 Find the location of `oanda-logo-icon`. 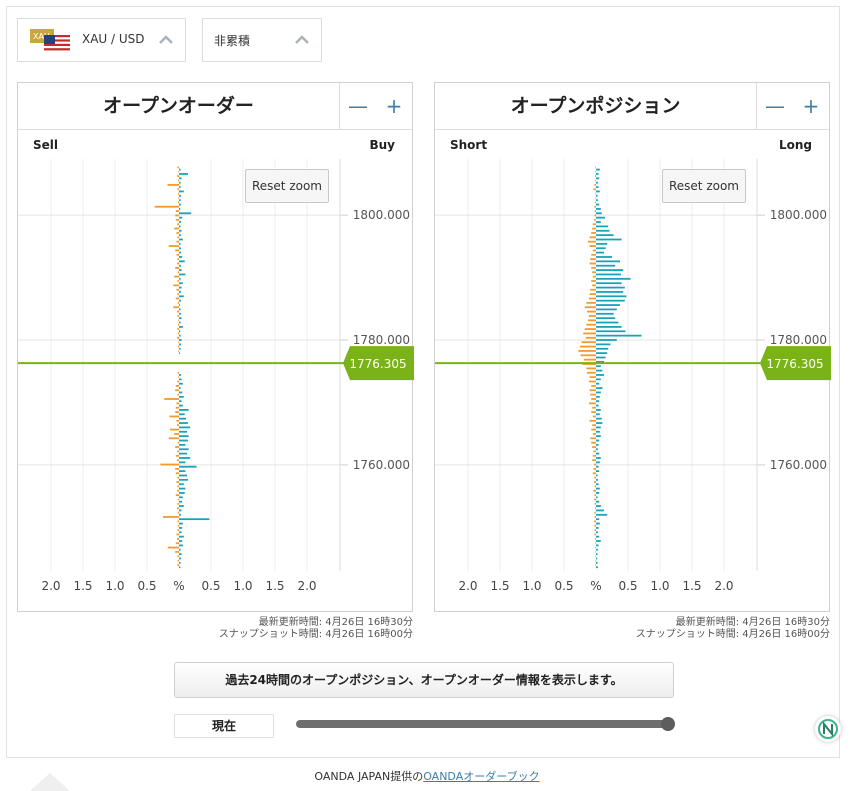

oanda-logo-icon is located at coordinates (828, 729).